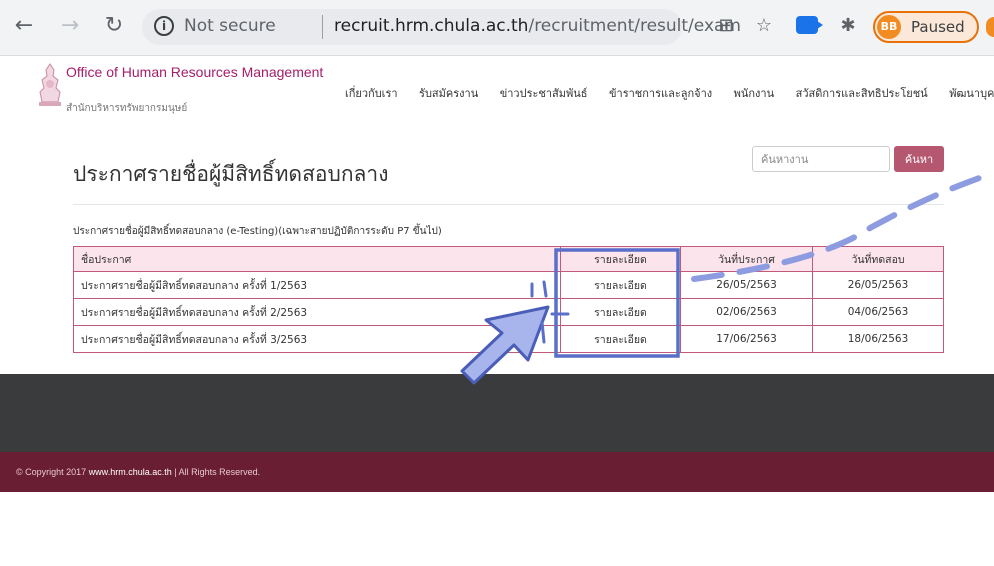 Image resolution: width=994 pixels, height=566 pixels. What do you see at coordinates (127, 108) in the screenshot?
I see `site-title-th: สำนักบริหารทรัพยากรมนุษย์` at bounding box center [127, 108].